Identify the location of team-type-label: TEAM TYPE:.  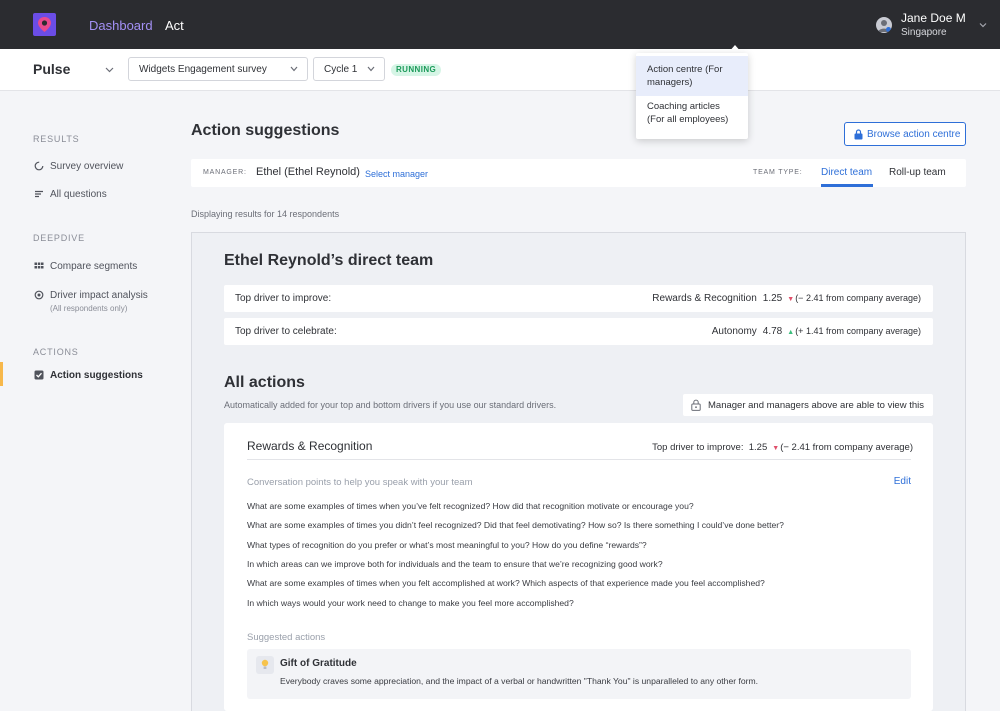
(778, 172).